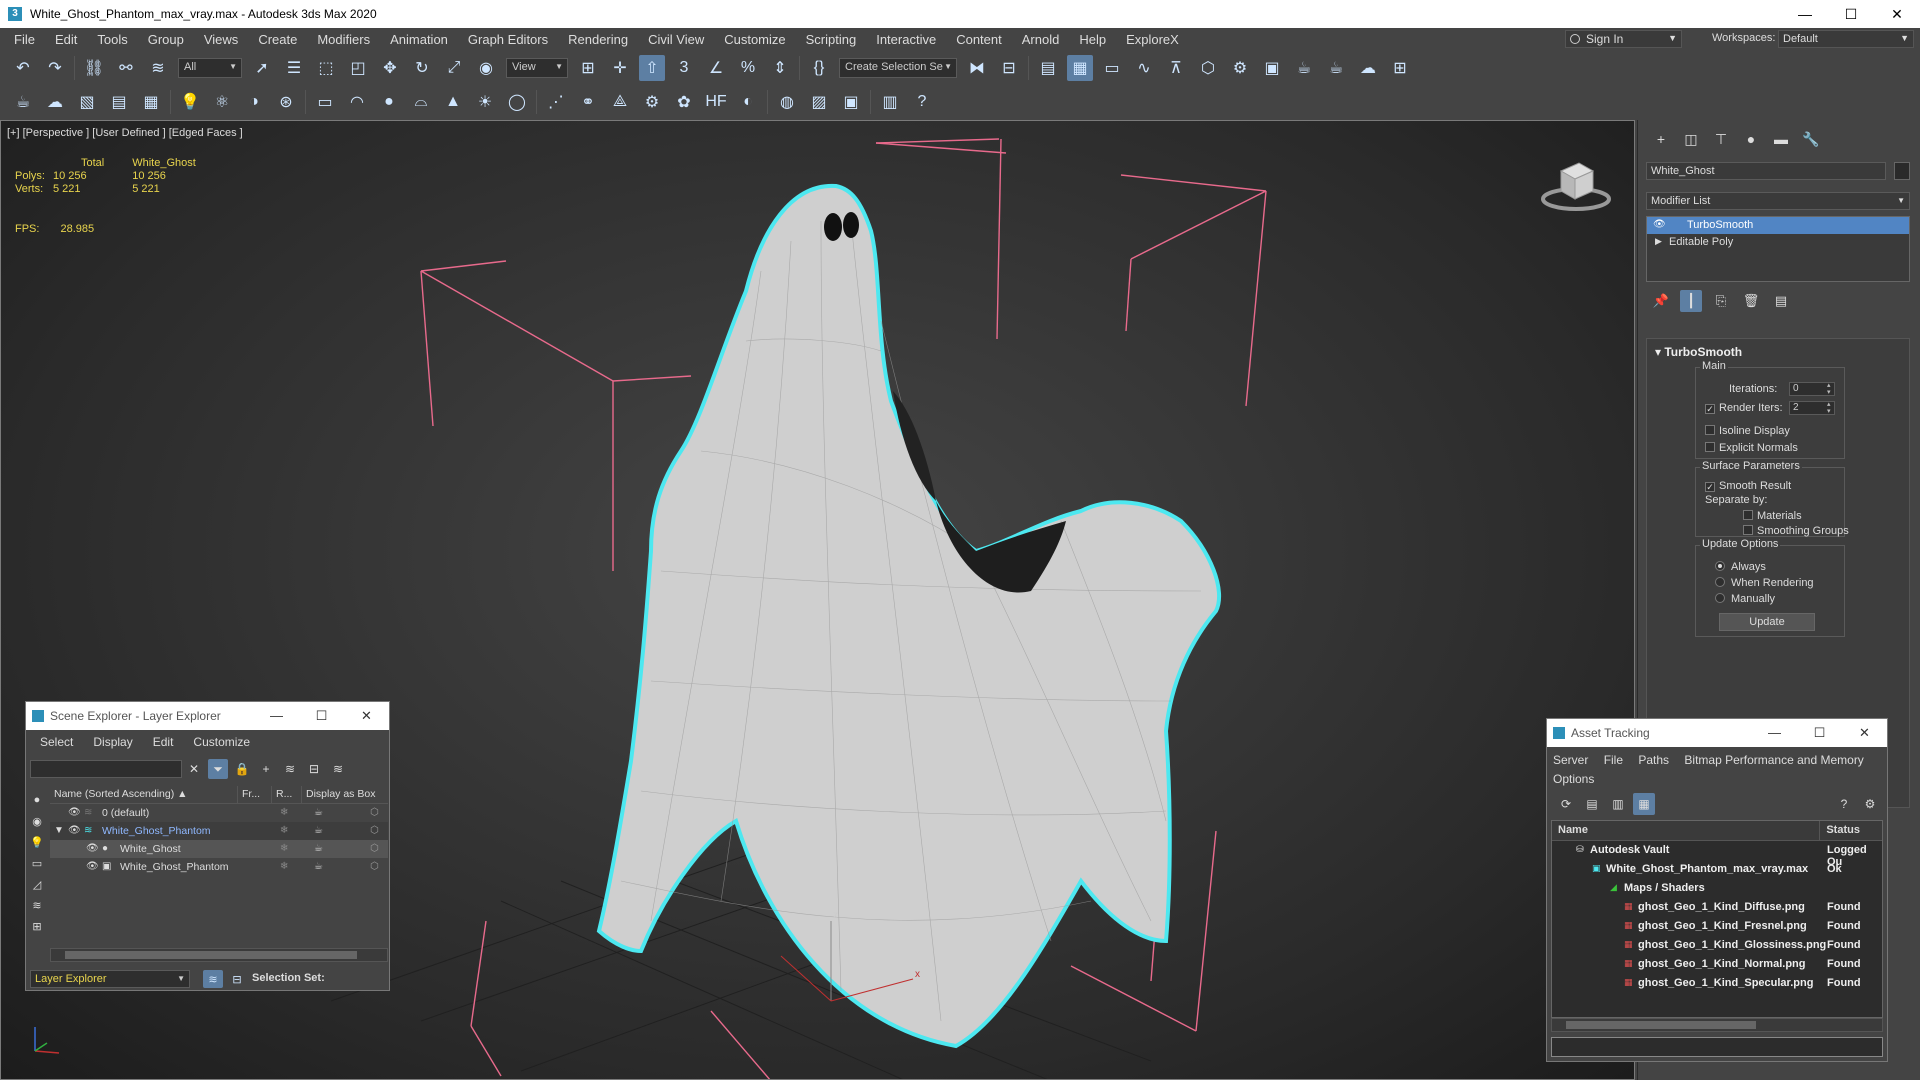  Describe the element at coordinates (1717, 1025) in the screenshot. I see `asset-tracking-scrollbar` at that location.